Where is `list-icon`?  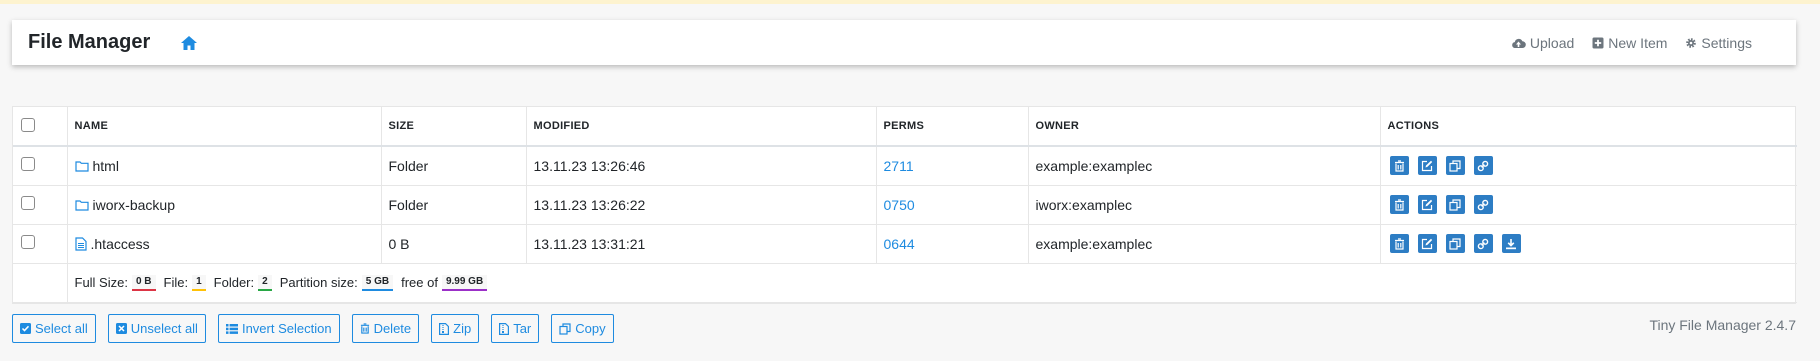
list-icon is located at coordinates (231, 328).